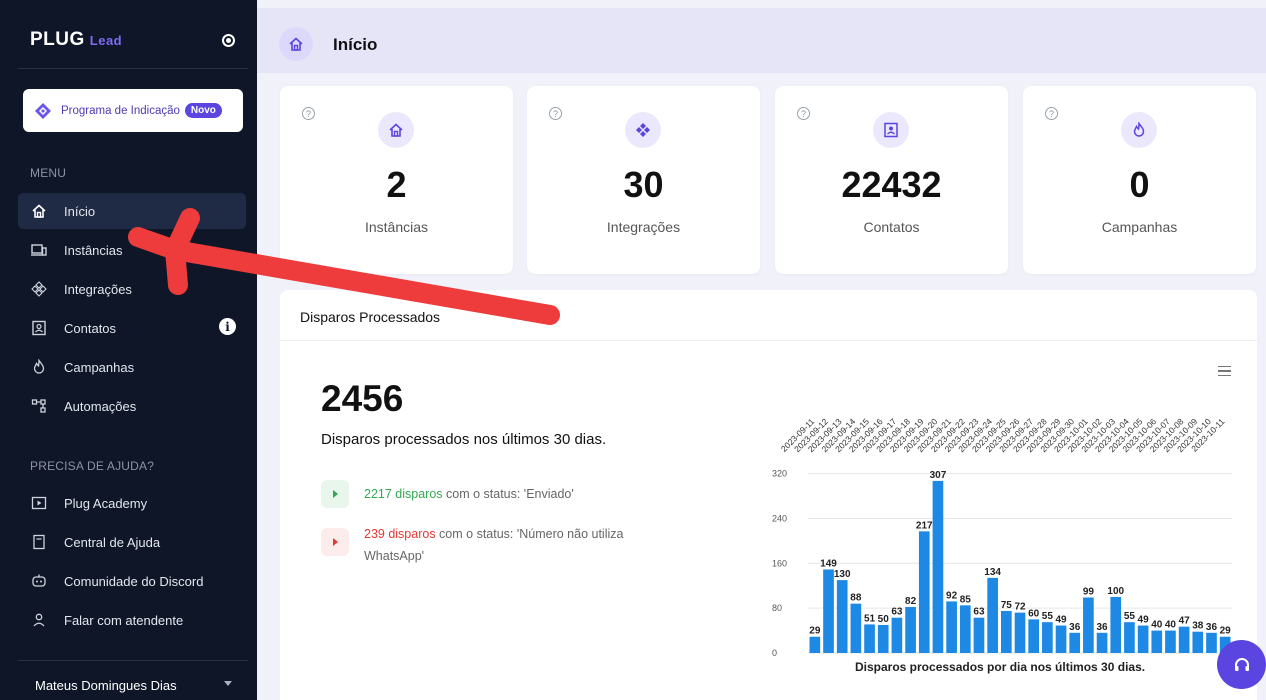 This screenshot has width=1266, height=700. I want to click on referral-program-button: Programa de Indicação Novo, so click(133, 110).